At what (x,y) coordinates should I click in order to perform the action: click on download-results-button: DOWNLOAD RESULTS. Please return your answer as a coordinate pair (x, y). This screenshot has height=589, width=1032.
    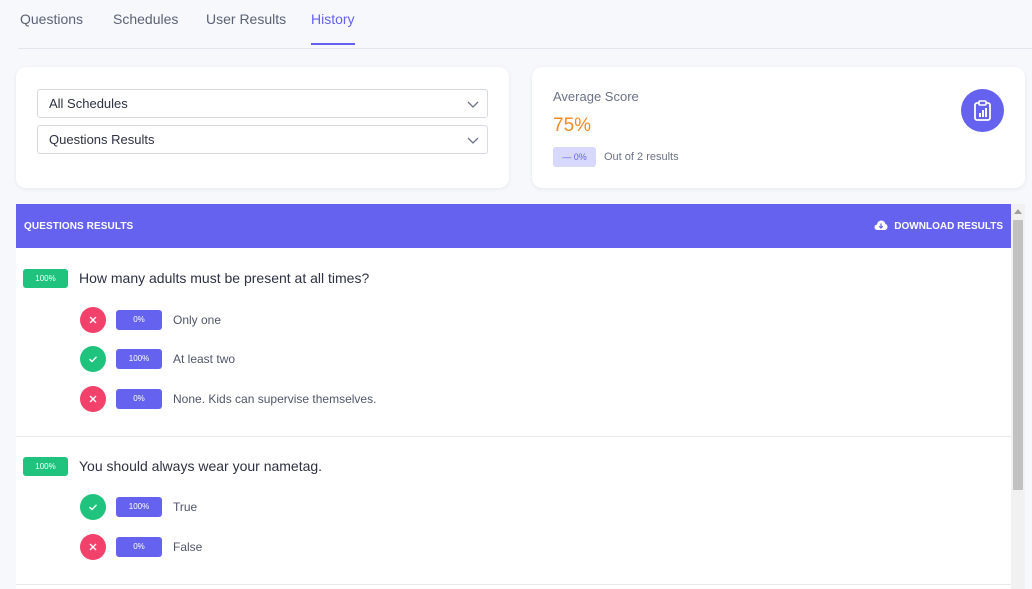
    Looking at the image, I should click on (938, 226).